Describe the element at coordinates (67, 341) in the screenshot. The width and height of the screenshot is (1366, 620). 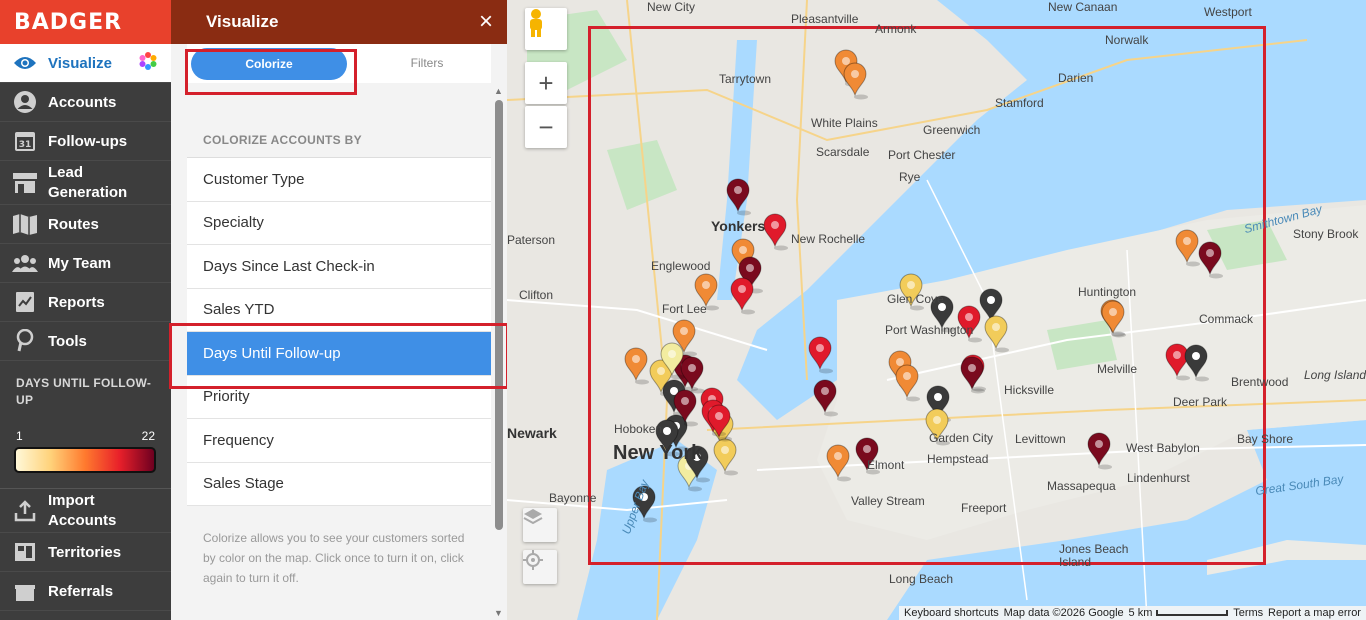
I see `nav-label-tools: Tools` at that location.